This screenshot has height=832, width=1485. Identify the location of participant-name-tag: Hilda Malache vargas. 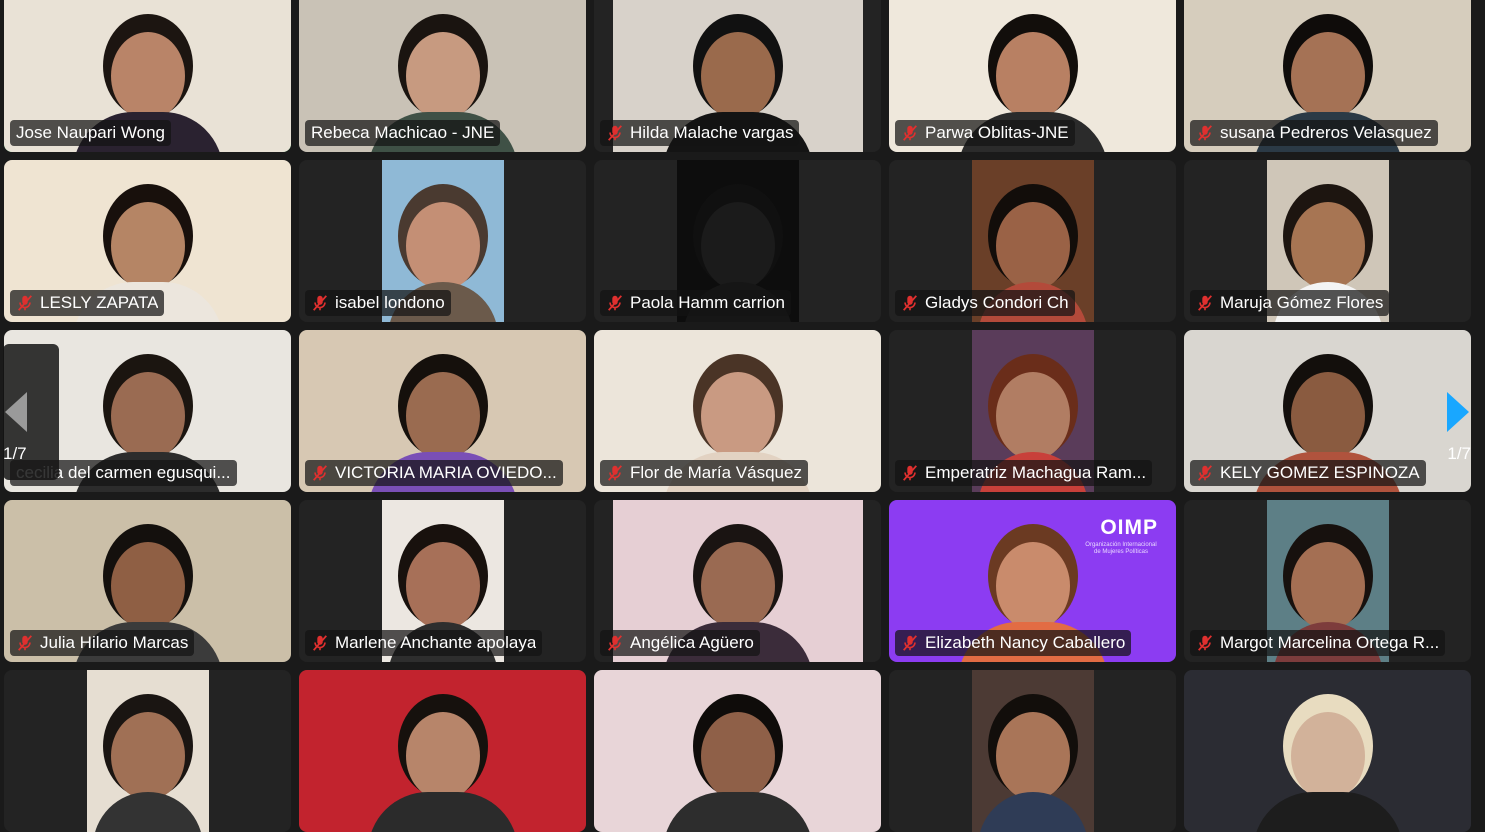
(700, 133).